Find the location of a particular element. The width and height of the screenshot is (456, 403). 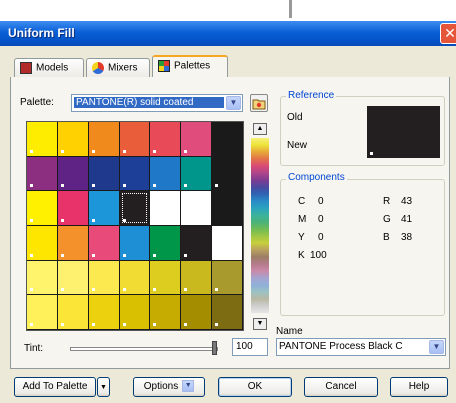

old-label: Old is located at coordinates (295, 117).